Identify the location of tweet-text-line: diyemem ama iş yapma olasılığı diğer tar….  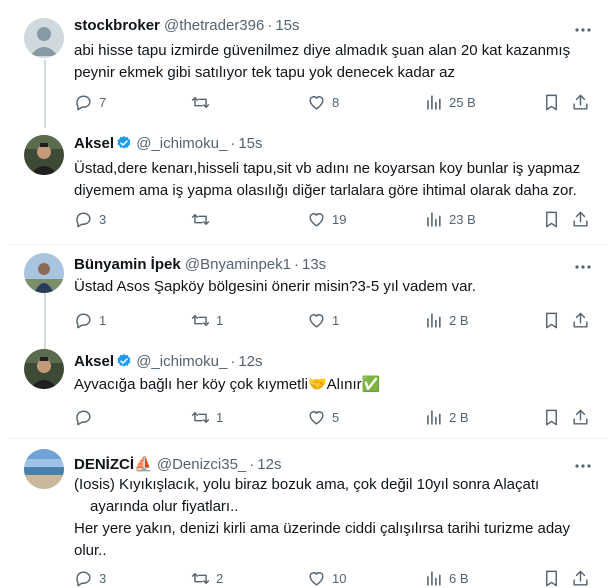
(325, 190).